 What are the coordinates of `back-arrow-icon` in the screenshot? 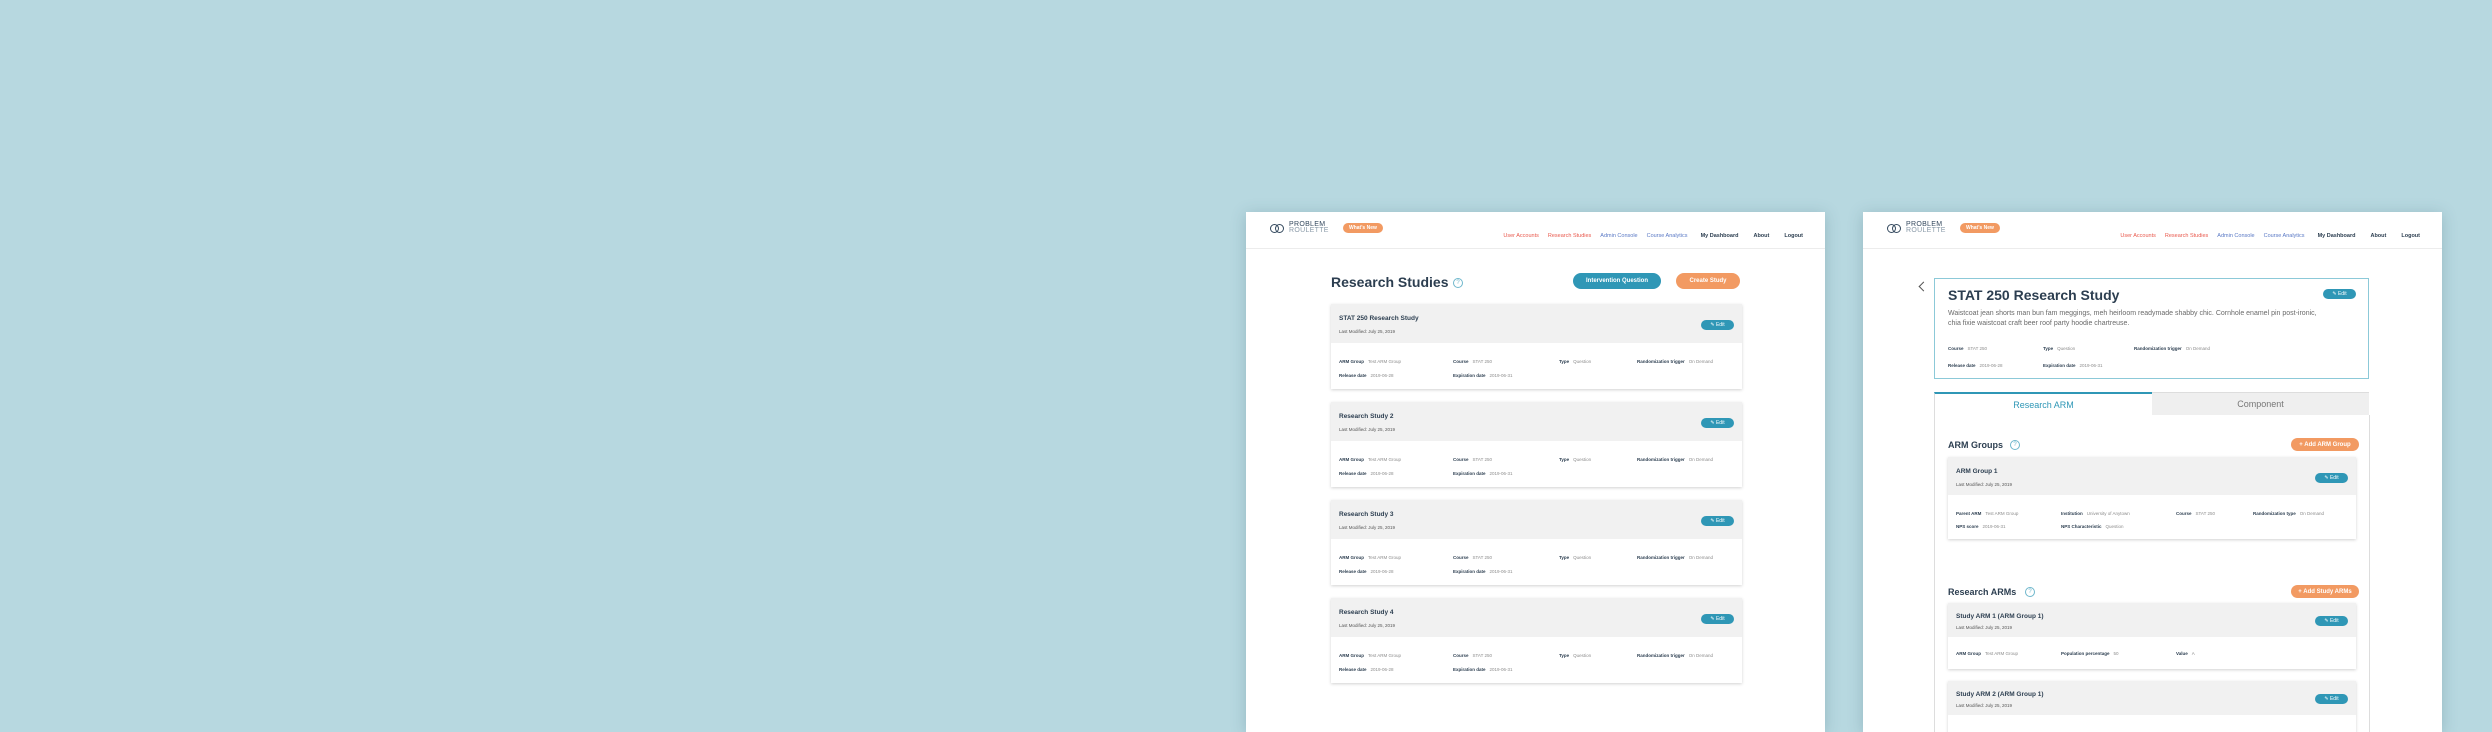 It's located at (1923, 286).